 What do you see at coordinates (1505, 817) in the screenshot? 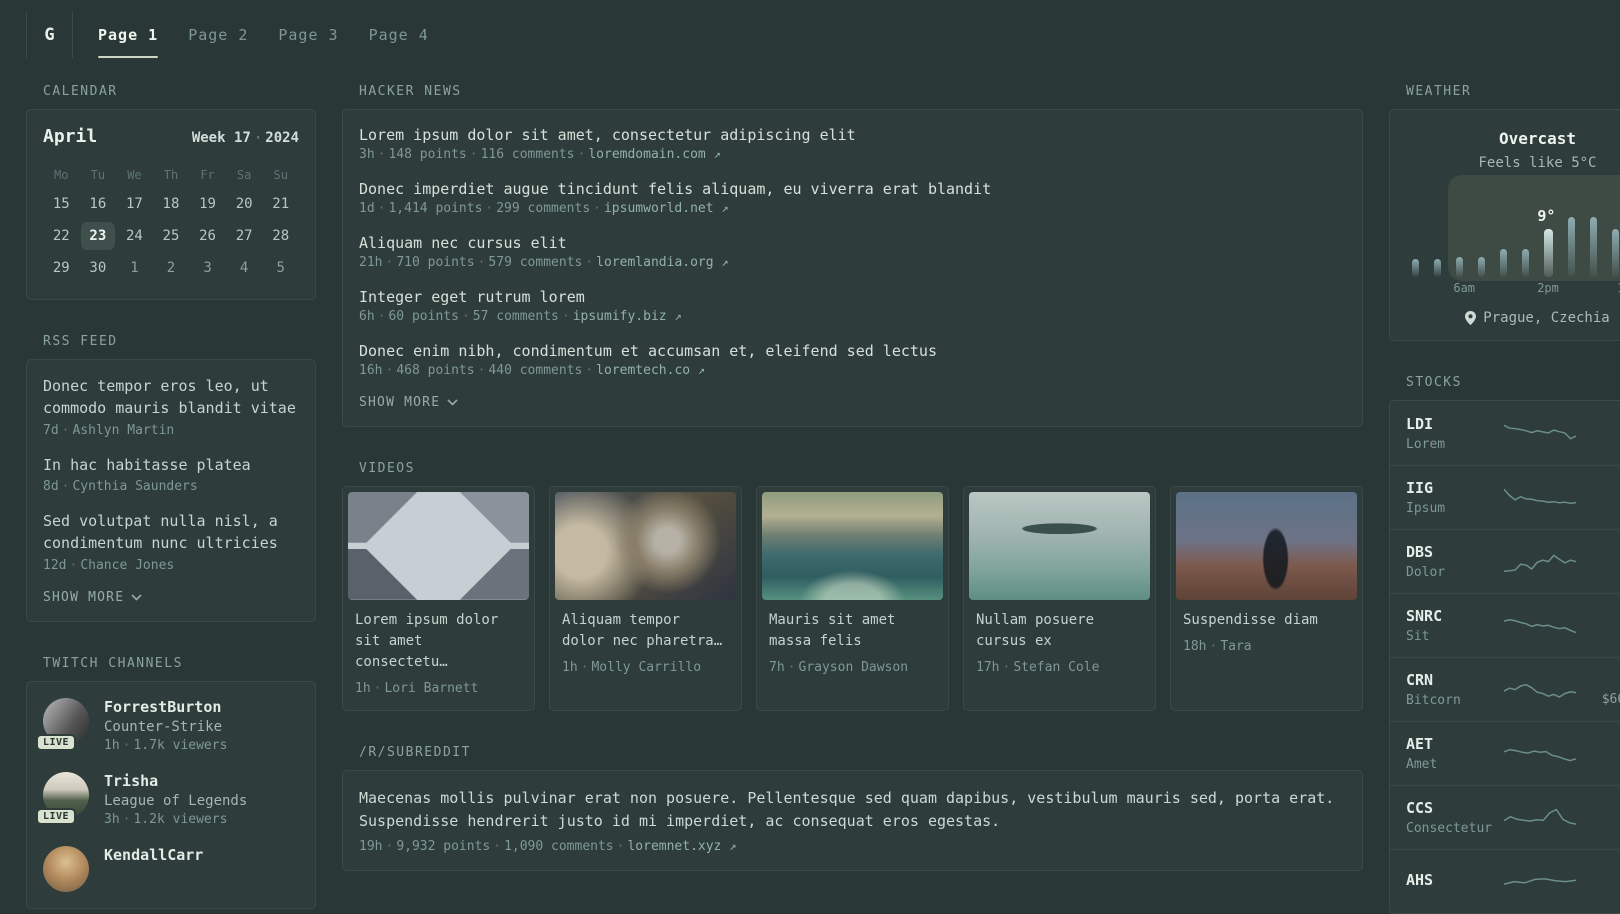
I see `stock-row: CCS Consectetur +0.51% $165.84` at bounding box center [1505, 817].